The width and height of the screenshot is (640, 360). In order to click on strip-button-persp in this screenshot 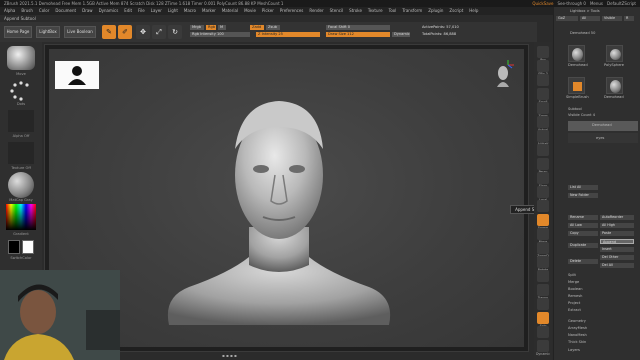, I will do `click(543, 164)`.